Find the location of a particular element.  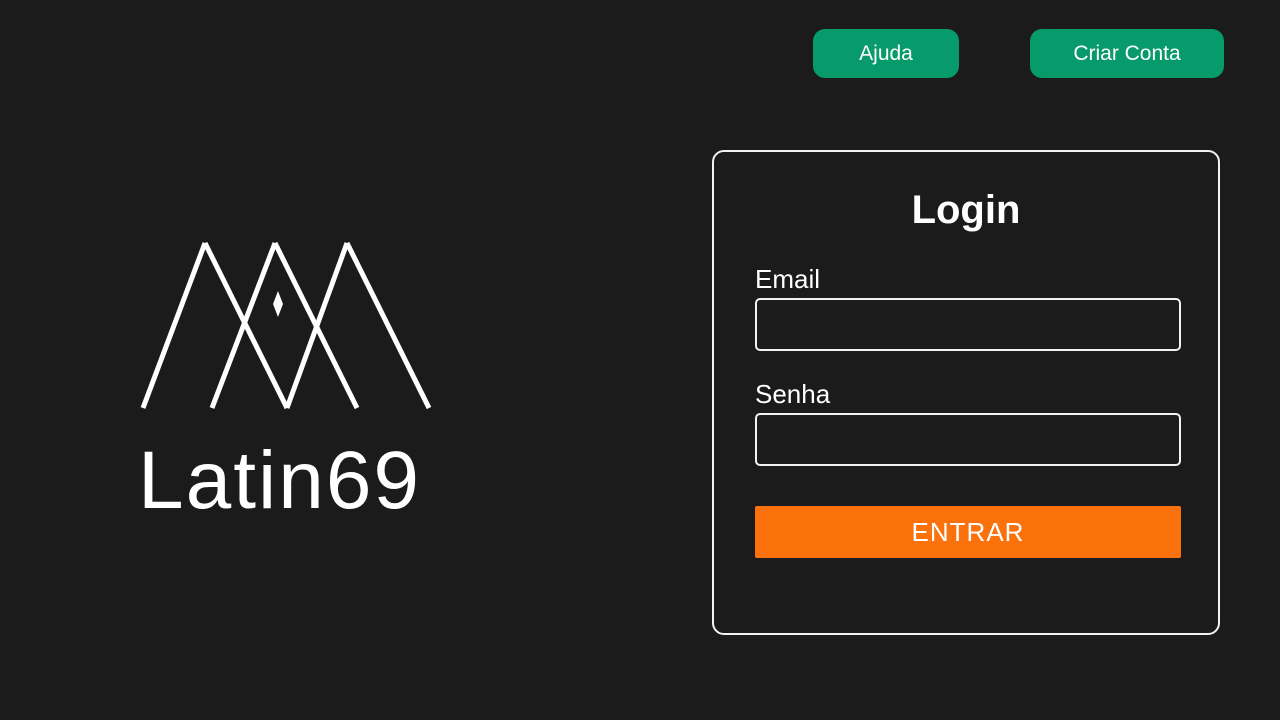

help-button: Ajuda is located at coordinates (886, 53).